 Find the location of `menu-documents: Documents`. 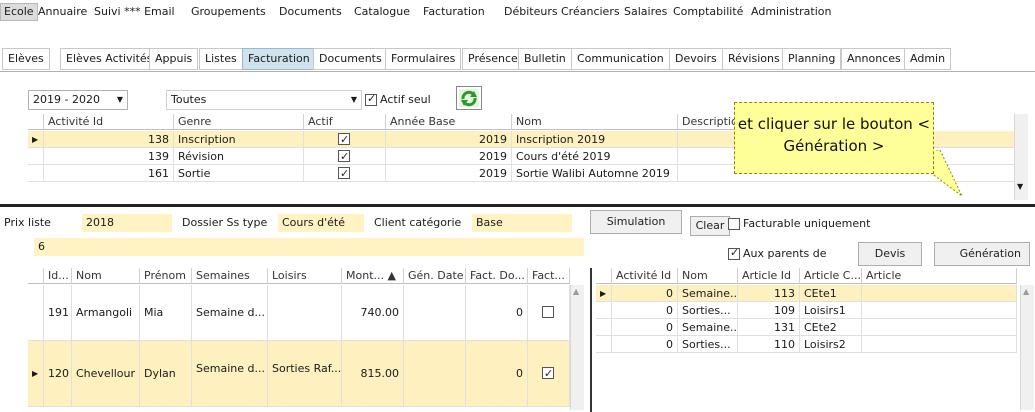

menu-documents: Documents is located at coordinates (310, 12).